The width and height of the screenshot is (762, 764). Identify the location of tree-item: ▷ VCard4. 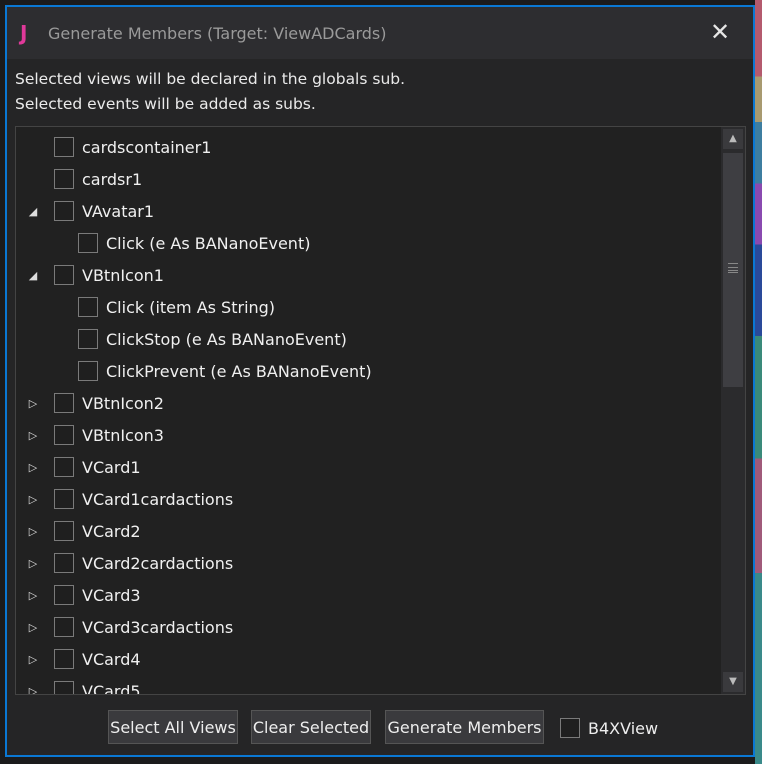
(83, 659).